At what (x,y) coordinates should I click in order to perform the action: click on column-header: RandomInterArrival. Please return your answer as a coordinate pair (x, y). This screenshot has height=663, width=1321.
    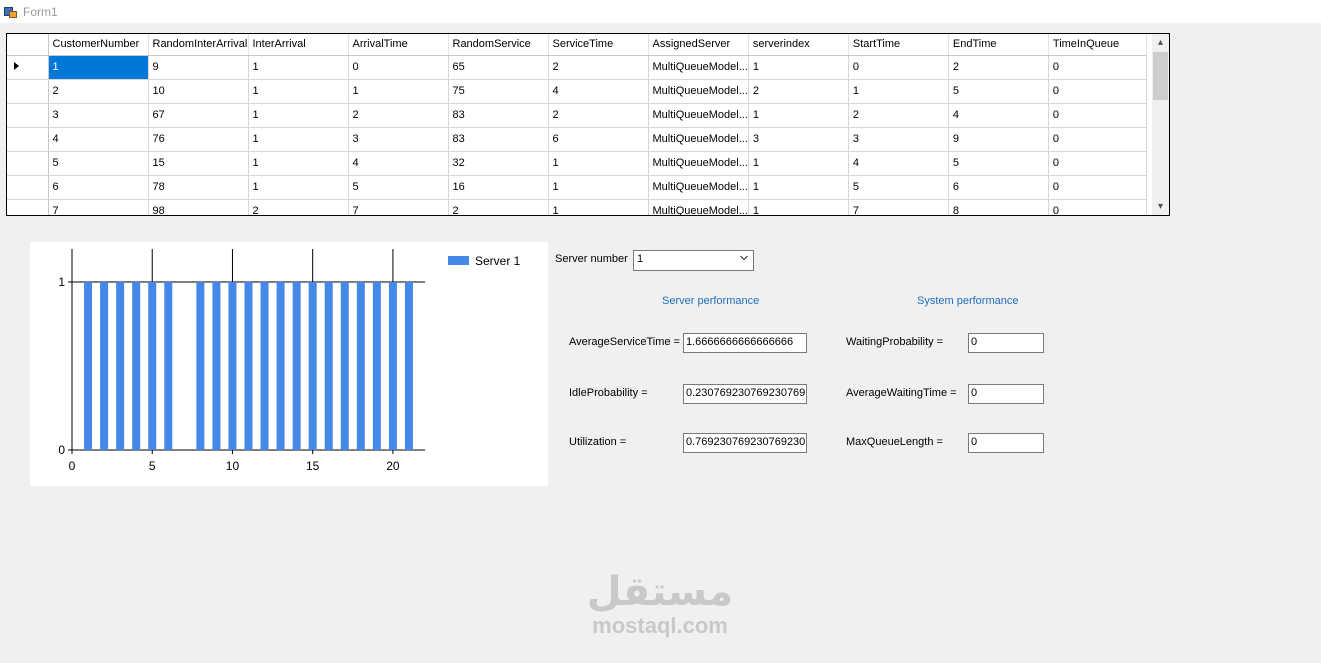
    Looking at the image, I should click on (198, 45).